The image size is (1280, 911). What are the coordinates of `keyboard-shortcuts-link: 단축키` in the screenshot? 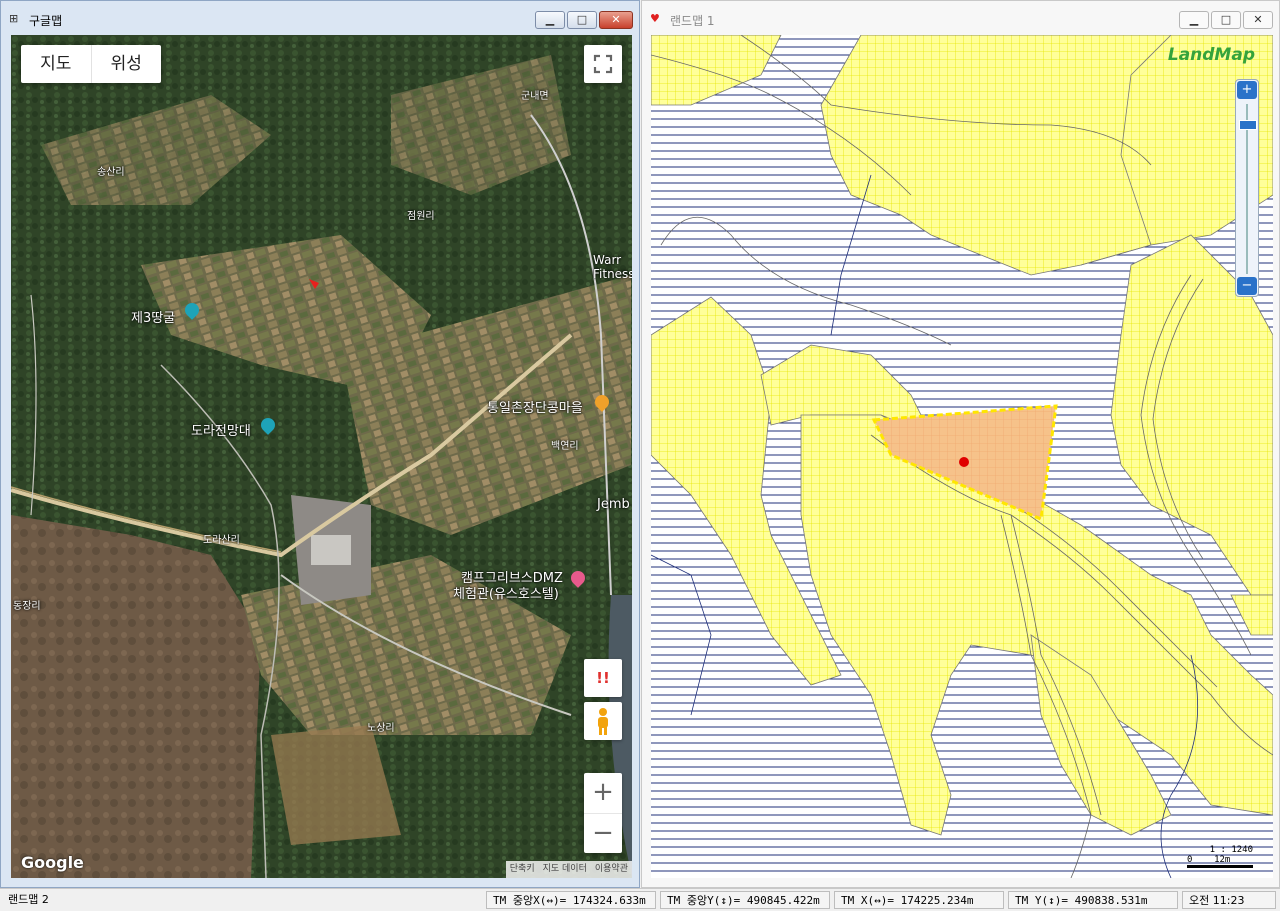 It's located at (522, 869).